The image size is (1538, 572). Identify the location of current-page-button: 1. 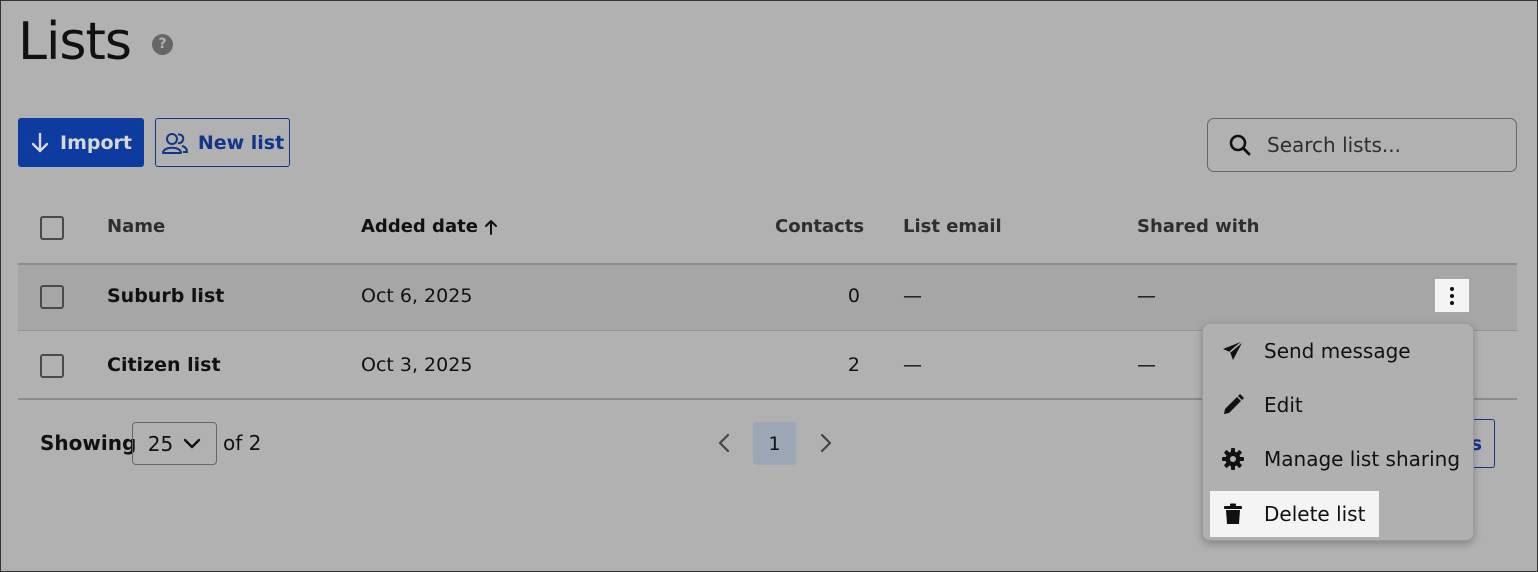
(774, 443).